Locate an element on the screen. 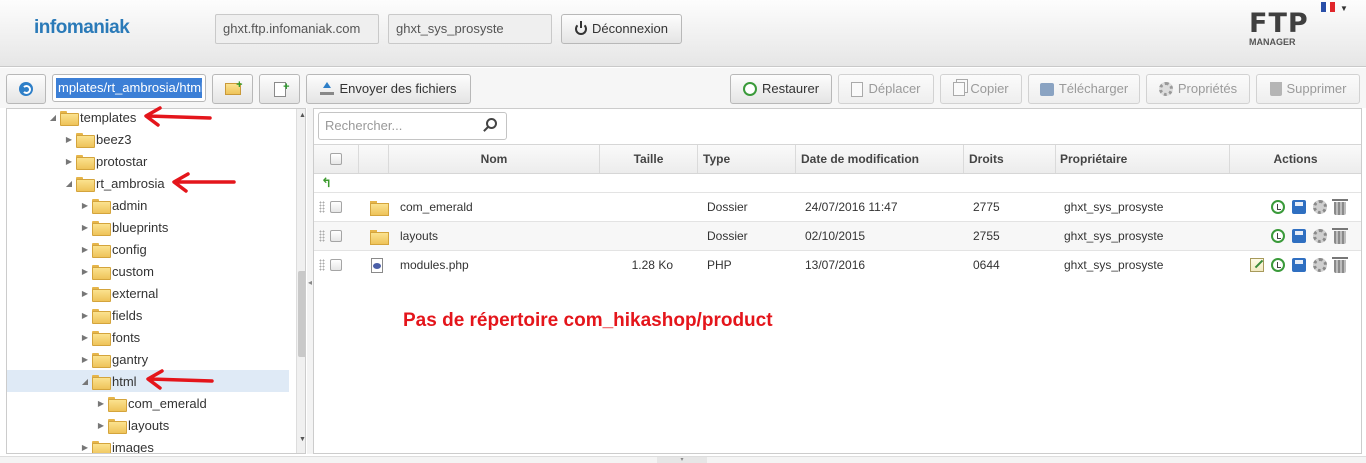 The height and width of the screenshot is (463, 1366). properties-button: Propriétés is located at coordinates (1198, 89).